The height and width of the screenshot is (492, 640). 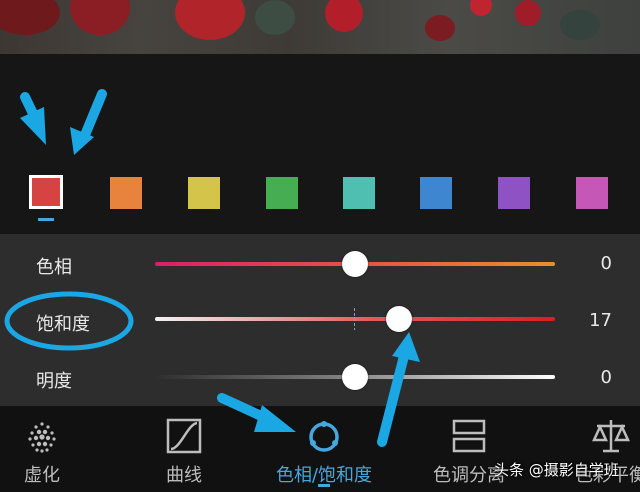 I want to click on saturation-label: 饱和度, so click(x=63, y=324).